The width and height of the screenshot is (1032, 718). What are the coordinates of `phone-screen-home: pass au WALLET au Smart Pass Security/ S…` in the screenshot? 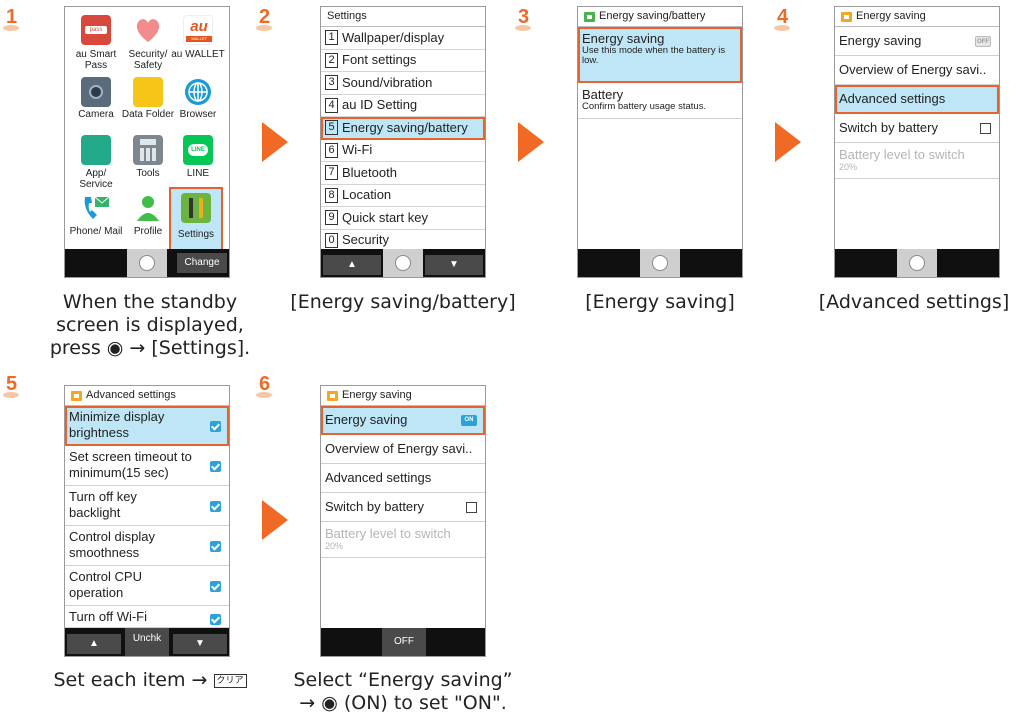 It's located at (147, 142).